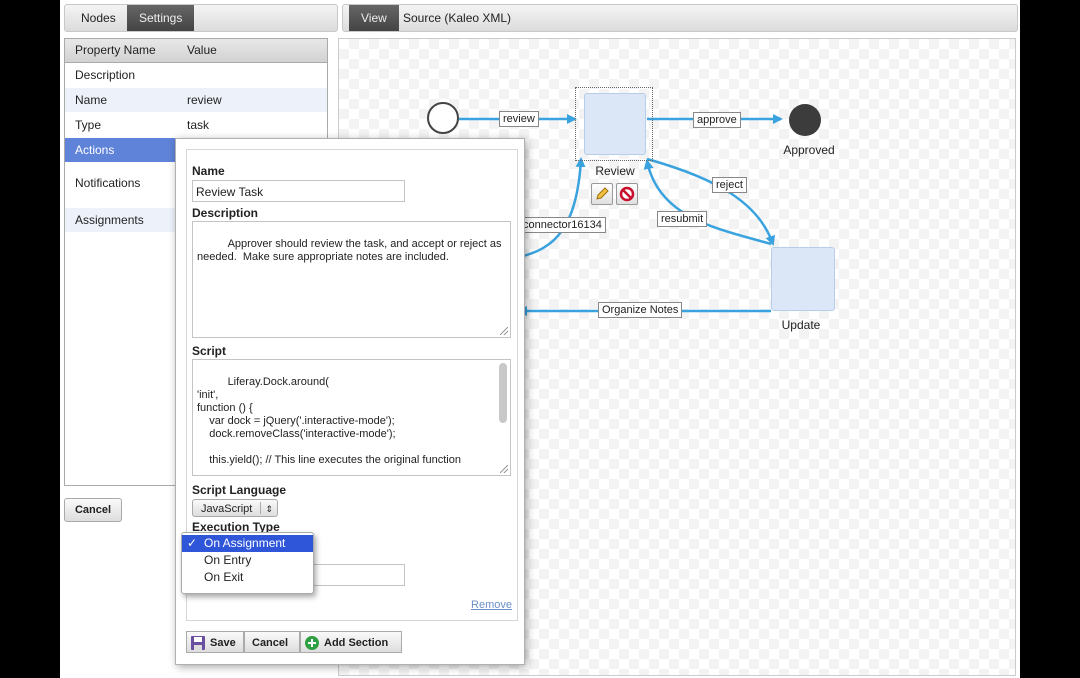  Describe the element at coordinates (245, 543) in the screenshot. I see `option-label: On Assignment` at that location.